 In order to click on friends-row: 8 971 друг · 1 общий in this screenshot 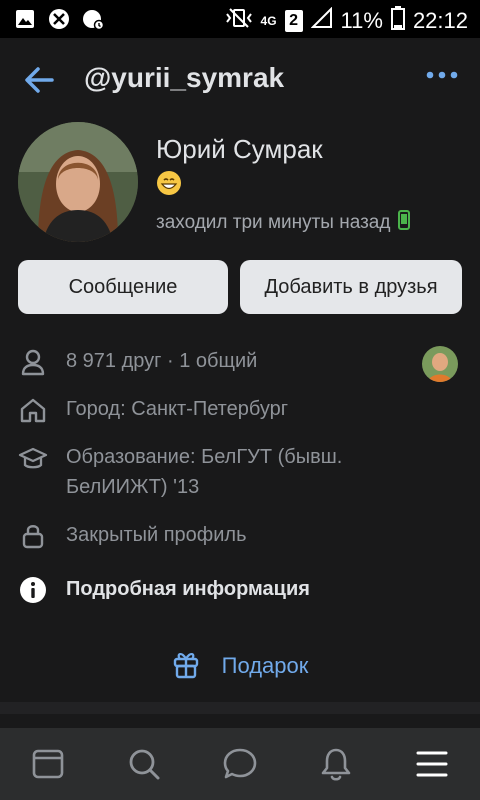, I will do `click(240, 362)`.